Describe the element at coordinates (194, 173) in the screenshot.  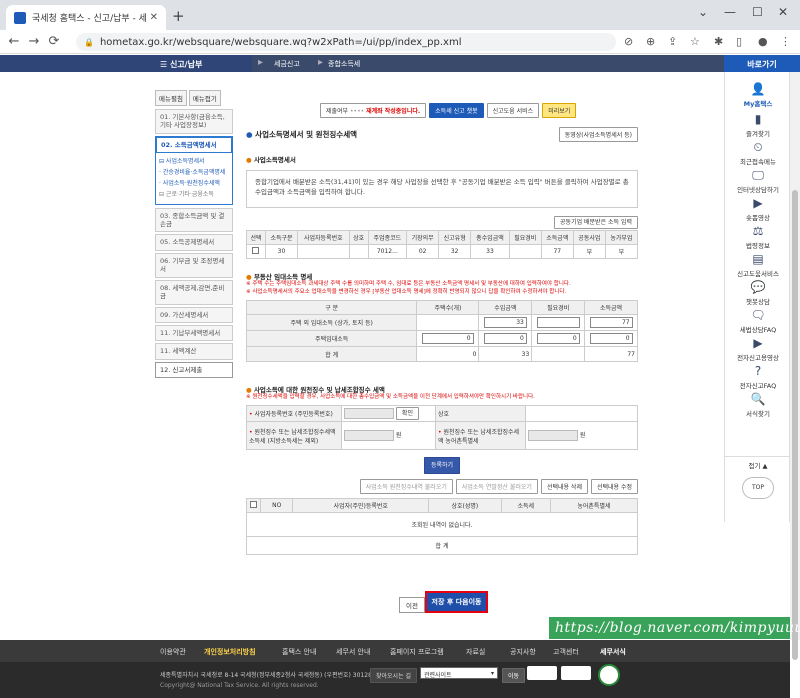
I see `sub-expense-ratio: · 간승경비율·소득금액명세` at that location.